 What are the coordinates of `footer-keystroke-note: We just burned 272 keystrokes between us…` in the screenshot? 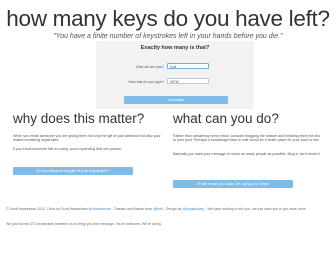 It's located at (84, 224).